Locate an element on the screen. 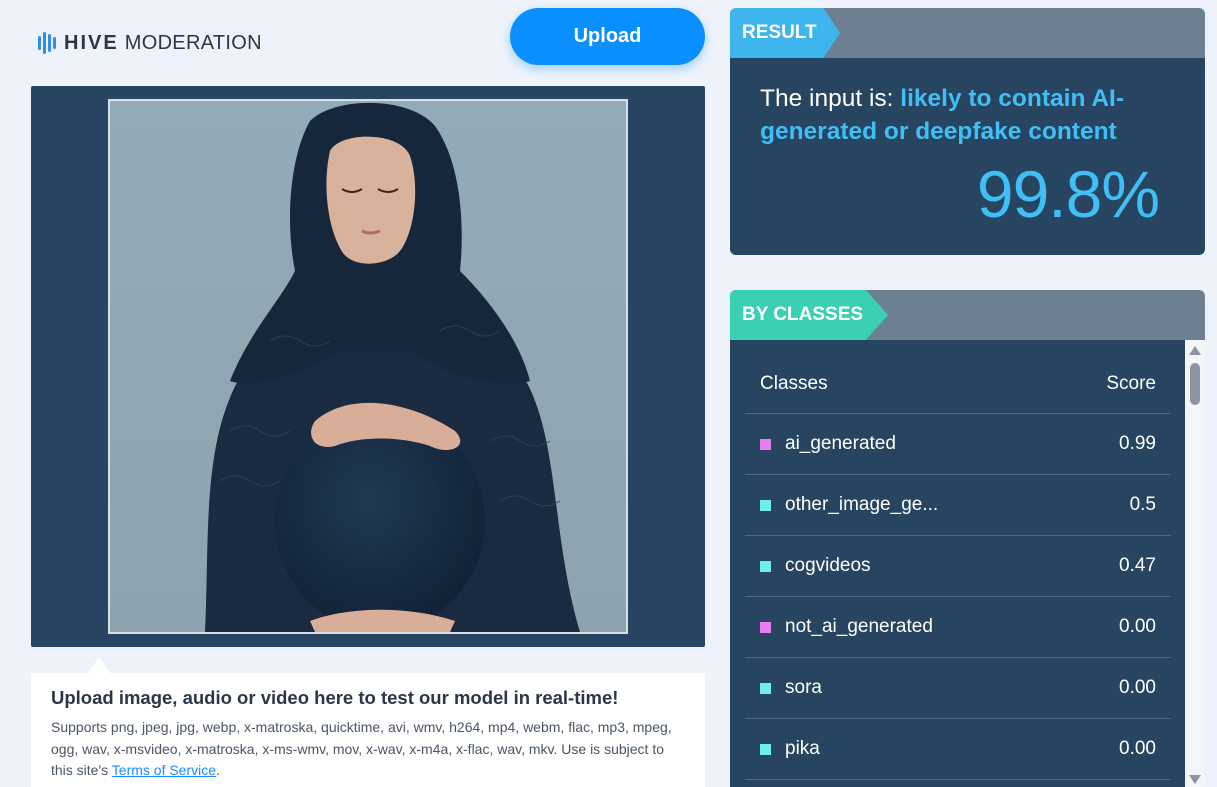  class-score: 0.99 is located at coordinates (1137, 443).